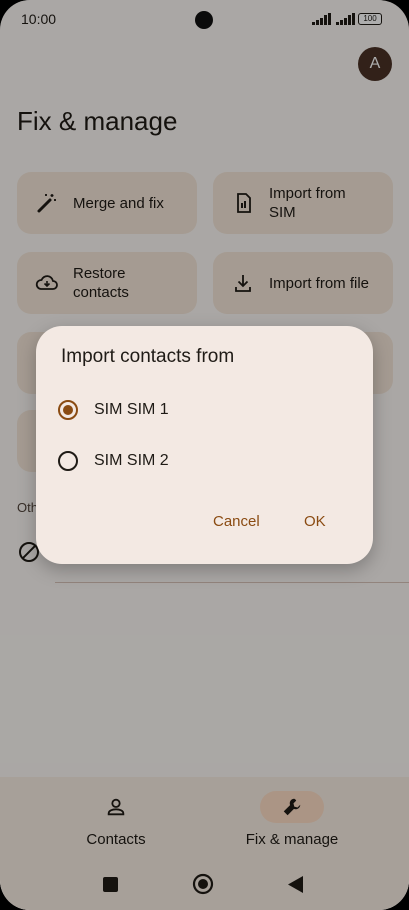 This screenshot has width=409, height=910. I want to click on option-label: SIM SIM 2, so click(131, 460).